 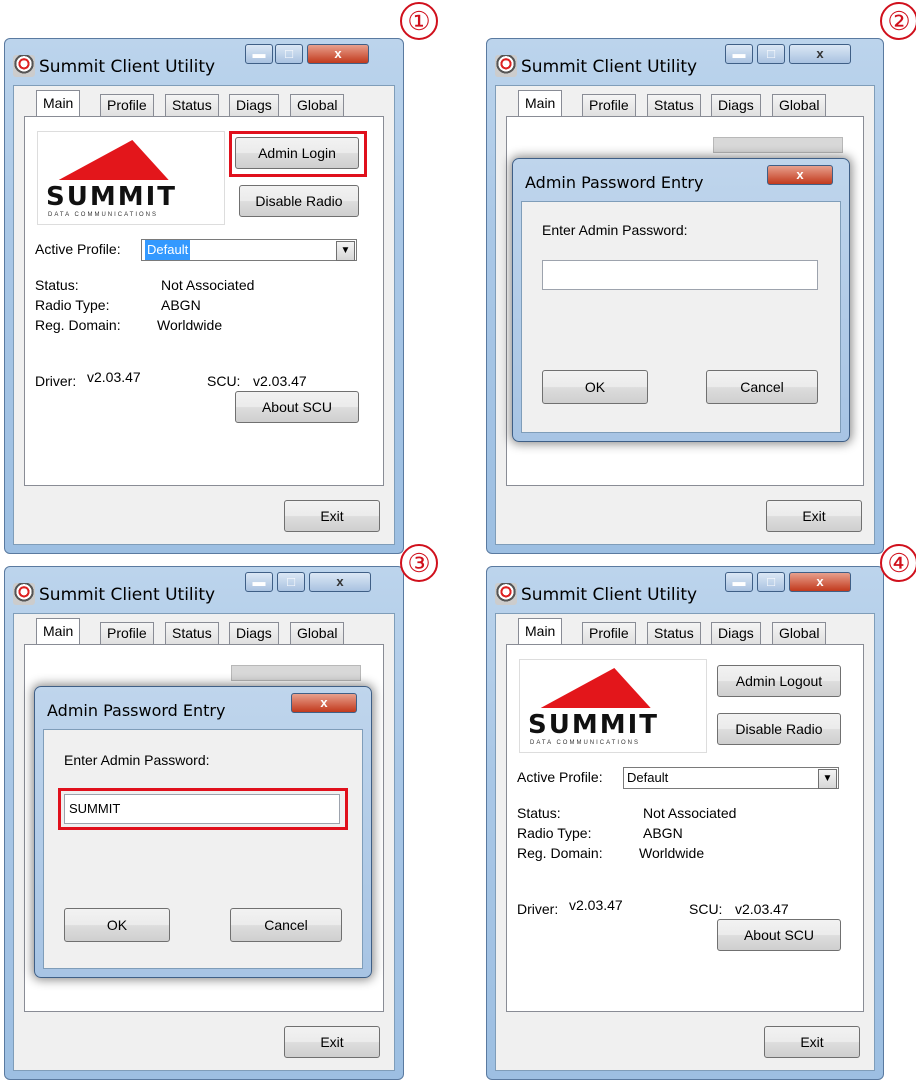 I want to click on admin-login-highlight, so click(x=298, y=154).